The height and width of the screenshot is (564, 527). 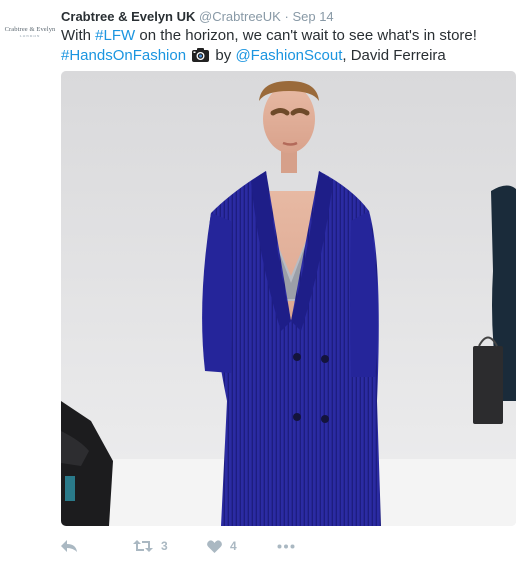 I want to click on avatar: Crabtree & Evelyn LONDON, so click(x=30, y=32).